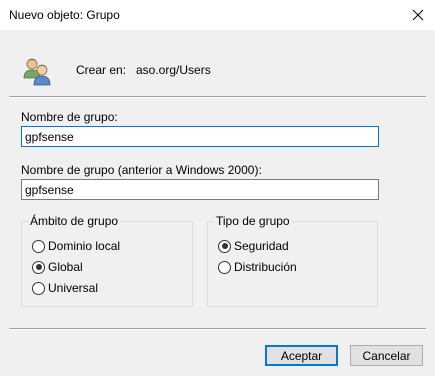 The width and height of the screenshot is (435, 376). What do you see at coordinates (38, 246) in the screenshot?
I see `radio-domain-local-circle` at bounding box center [38, 246].